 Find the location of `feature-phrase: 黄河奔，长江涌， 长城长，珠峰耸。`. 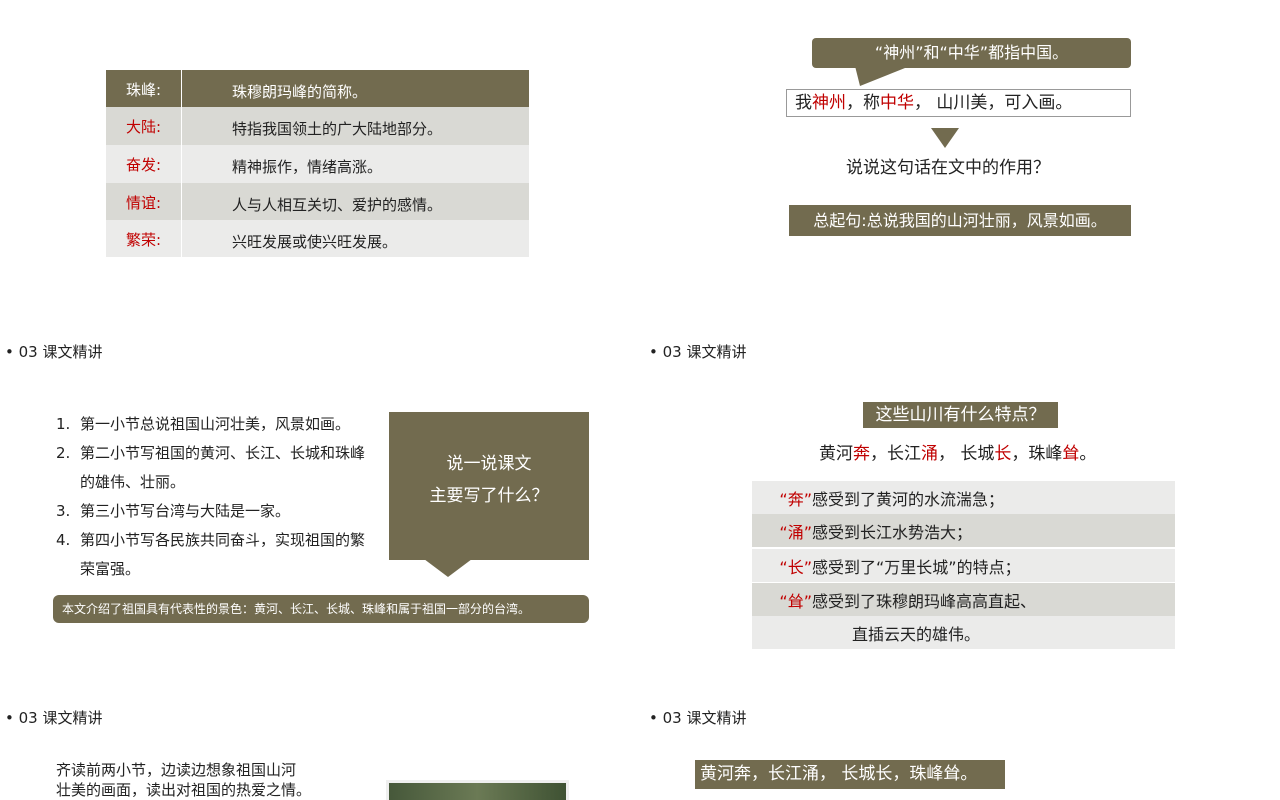

feature-phrase: 黄河奔，长江涌， 长城长，珠峰耸。 is located at coordinates (958, 454).